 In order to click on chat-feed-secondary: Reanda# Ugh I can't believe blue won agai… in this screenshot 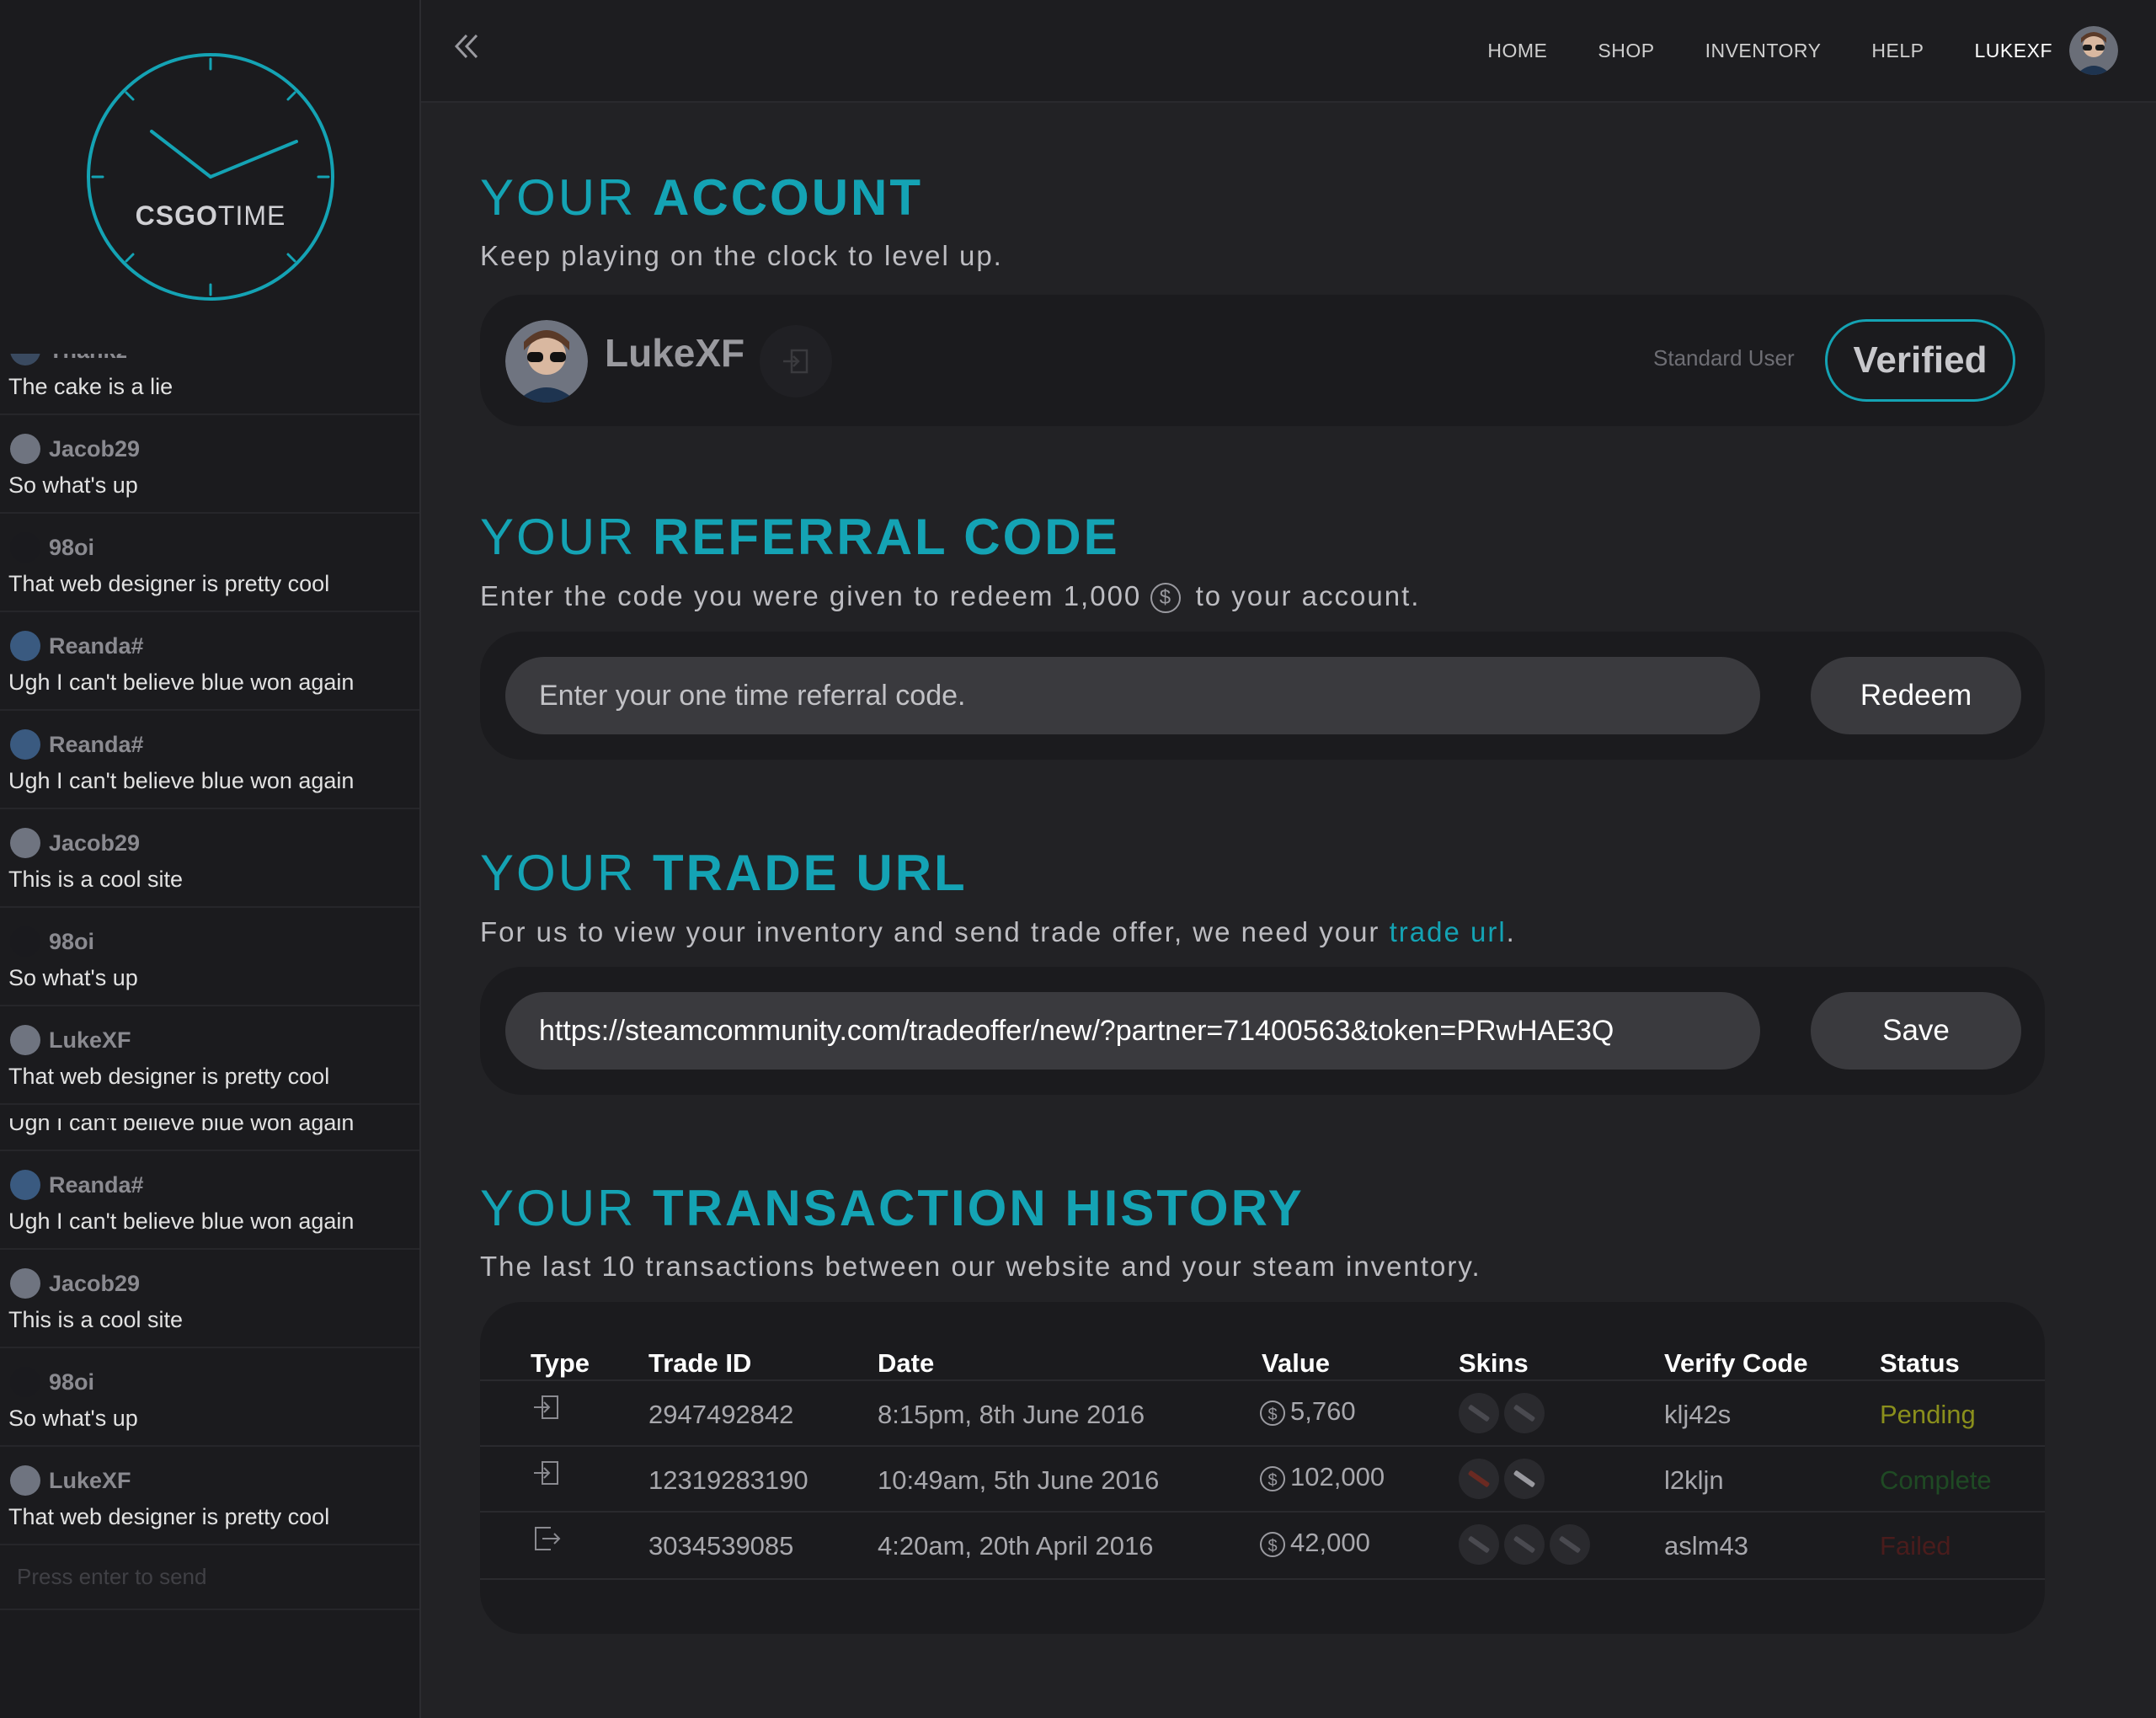, I will do `click(209, 1418)`.